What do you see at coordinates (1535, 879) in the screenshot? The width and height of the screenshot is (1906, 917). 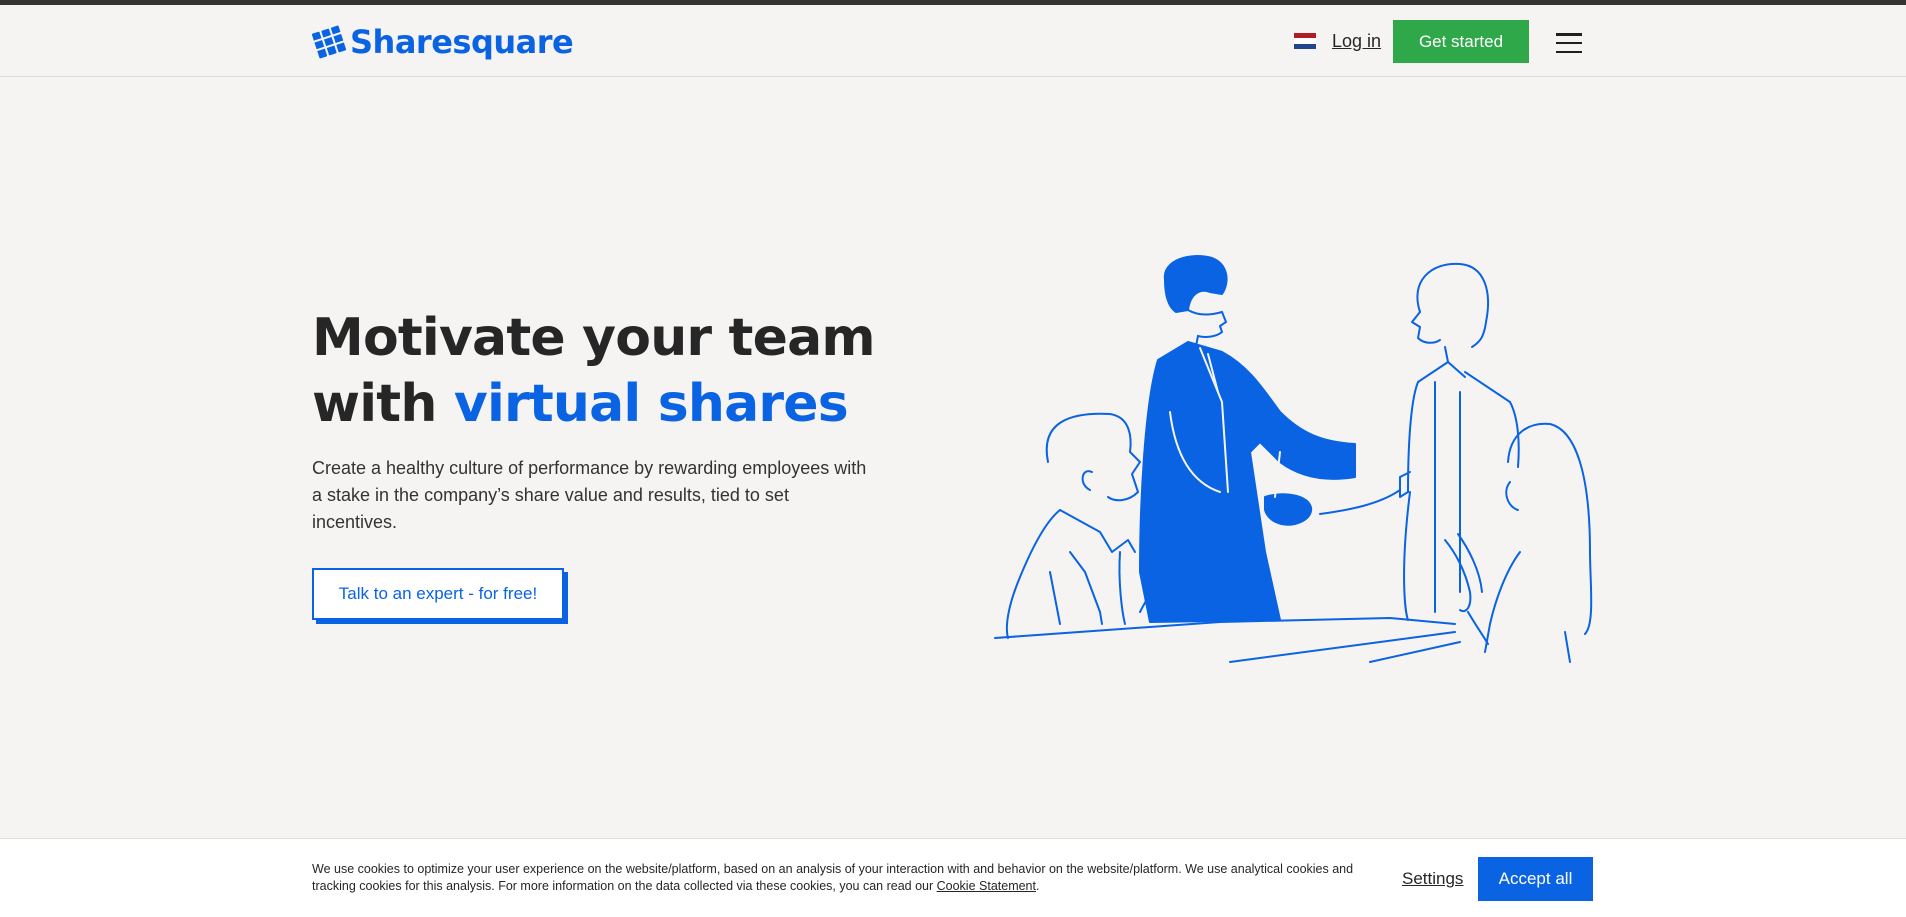 I see `accept-all-button: Accept all` at bounding box center [1535, 879].